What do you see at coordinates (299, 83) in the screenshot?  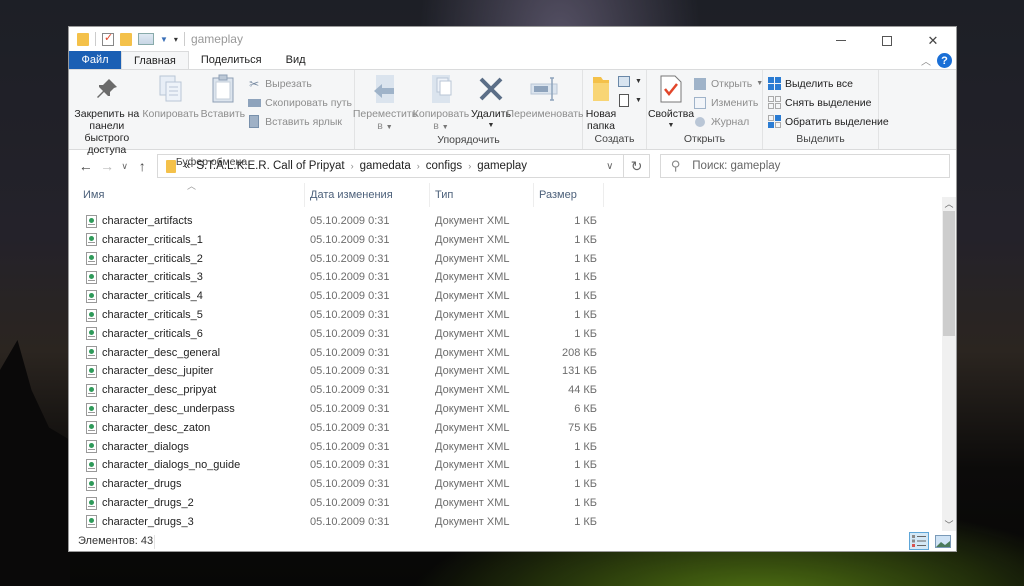 I see `cut-button: ✂ Вырезать` at bounding box center [299, 83].